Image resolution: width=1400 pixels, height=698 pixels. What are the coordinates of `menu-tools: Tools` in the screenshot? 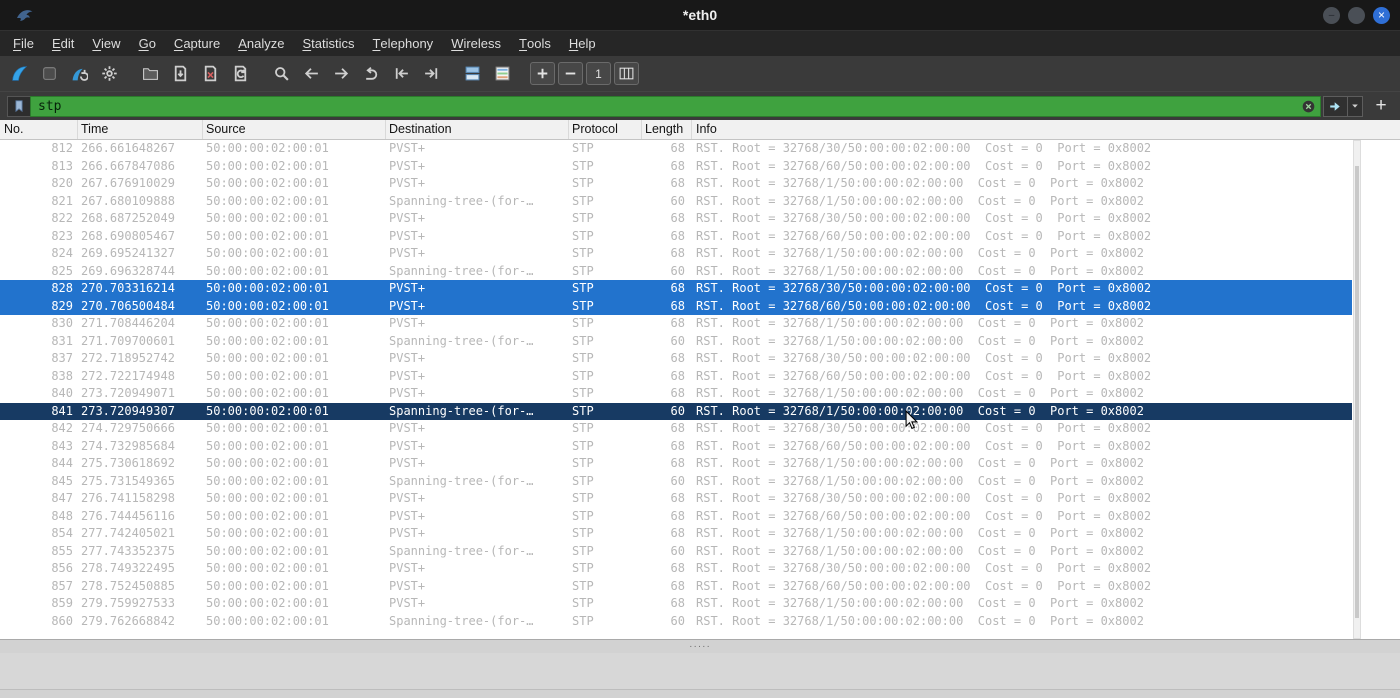 It's located at (535, 43).